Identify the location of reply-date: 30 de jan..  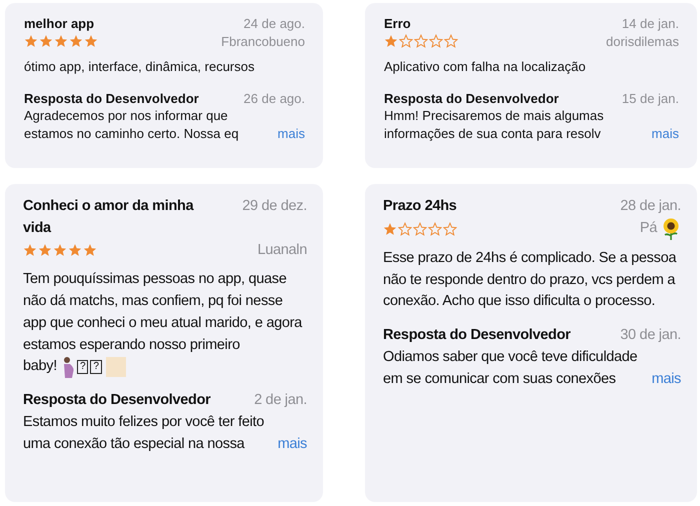
(650, 335).